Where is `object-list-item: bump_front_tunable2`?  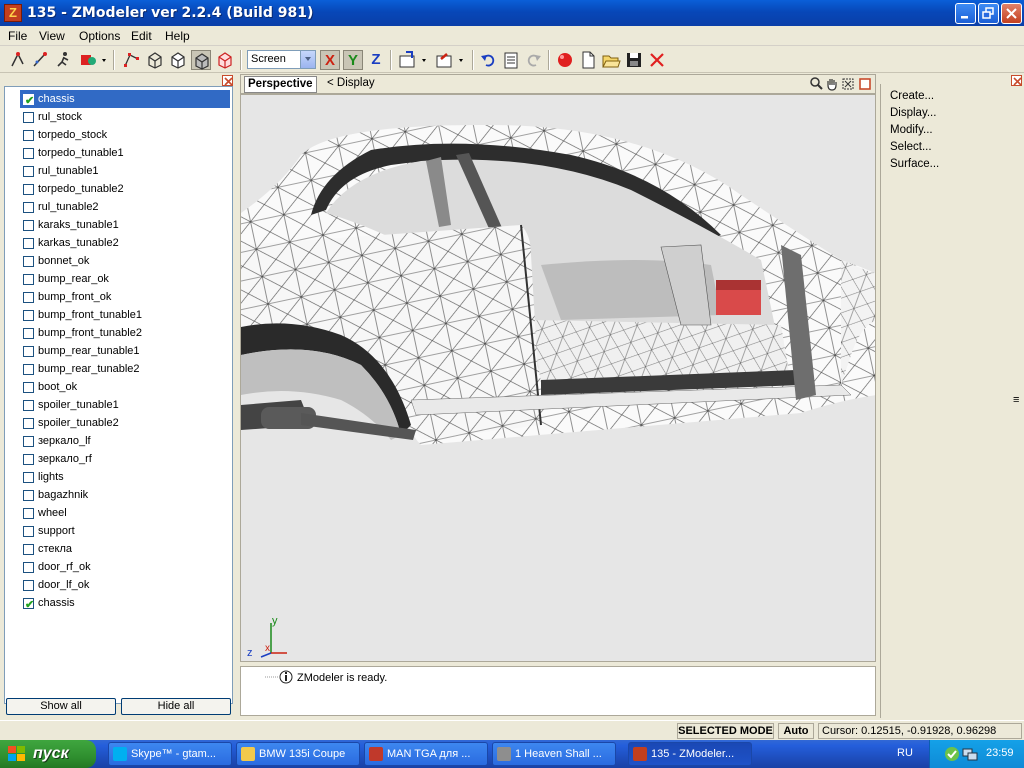 object-list-item: bump_front_tunable2 is located at coordinates (125, 333).